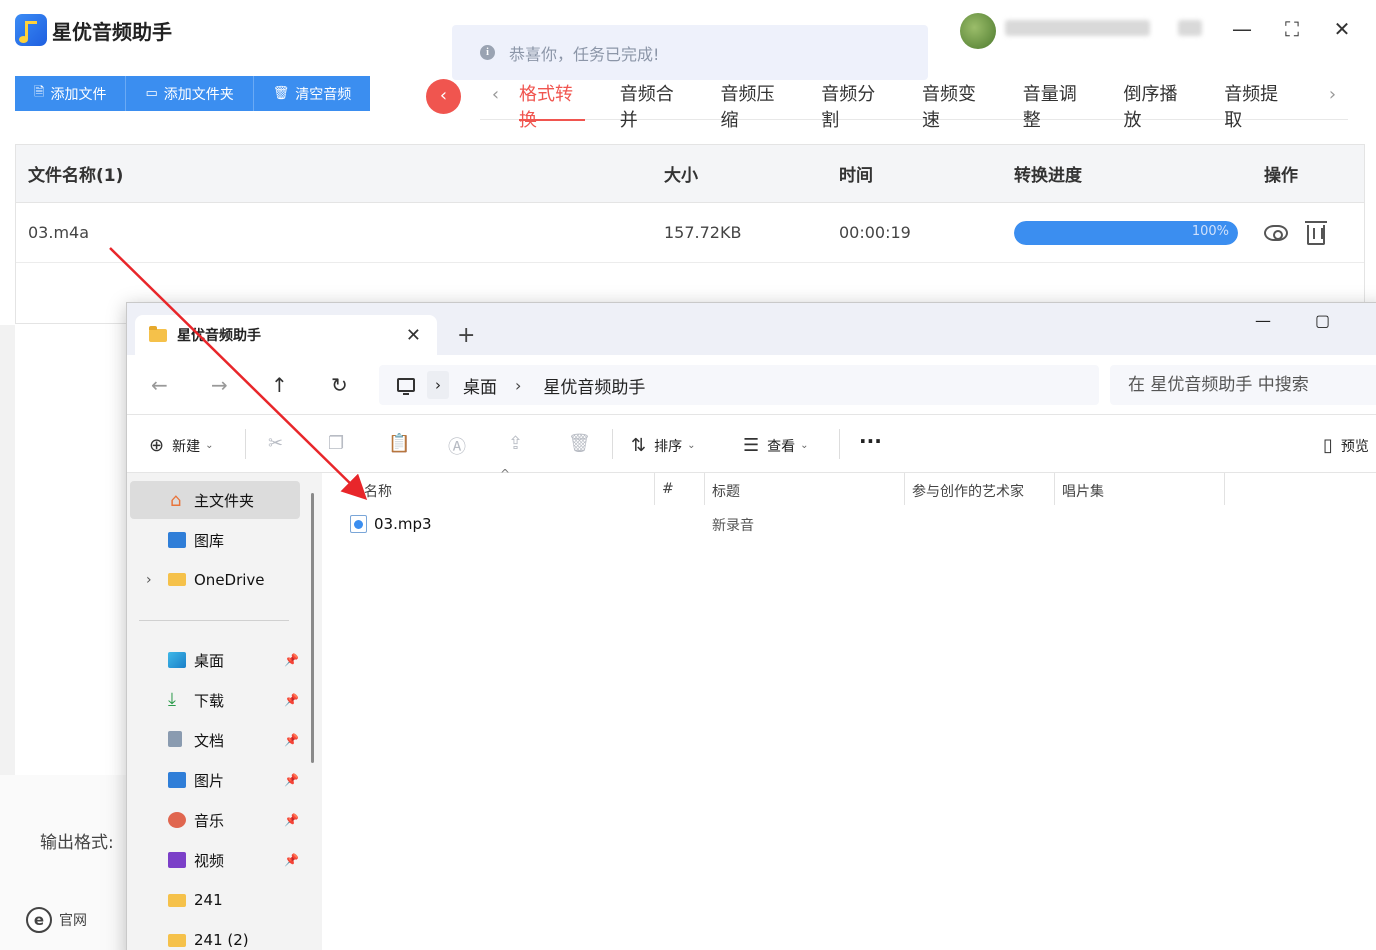 The width and height of the screenshot is (1376, 950). What do you see at coordinates (466, 335) in the screenshot?
I see `new-tab-plus-icon: +` at bounding box center [466, 335].